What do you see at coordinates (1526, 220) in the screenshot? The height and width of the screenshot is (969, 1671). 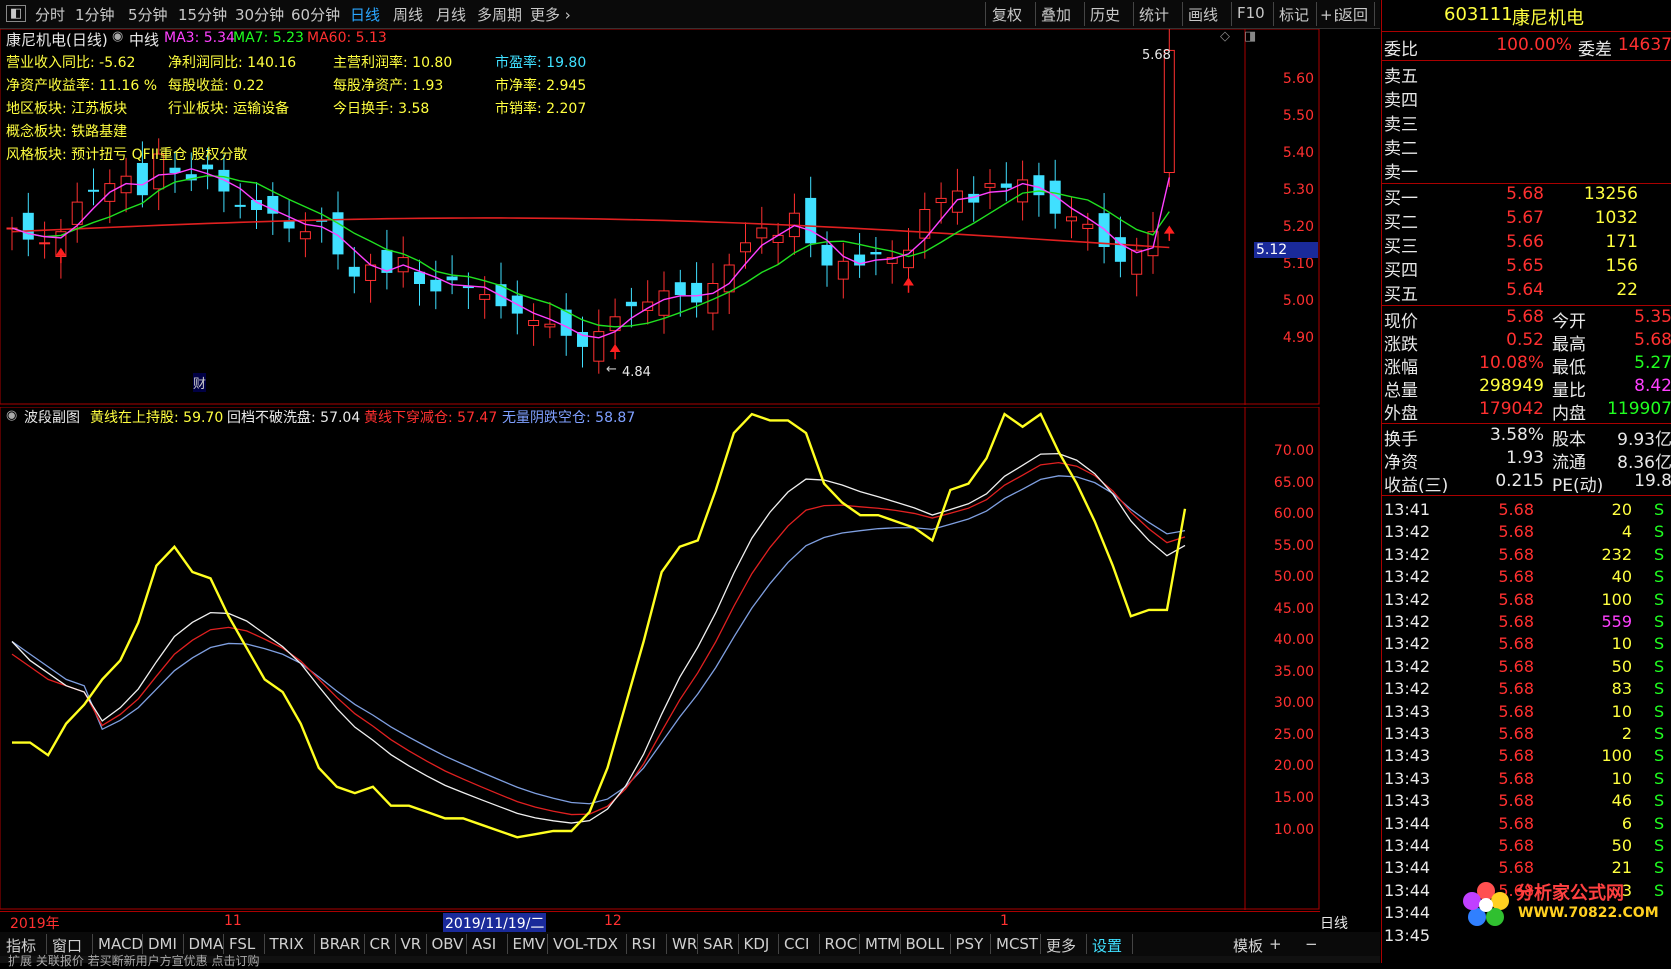 I see `bid-row: 买二 5.67 1032` at bounding box center [1526, 220].